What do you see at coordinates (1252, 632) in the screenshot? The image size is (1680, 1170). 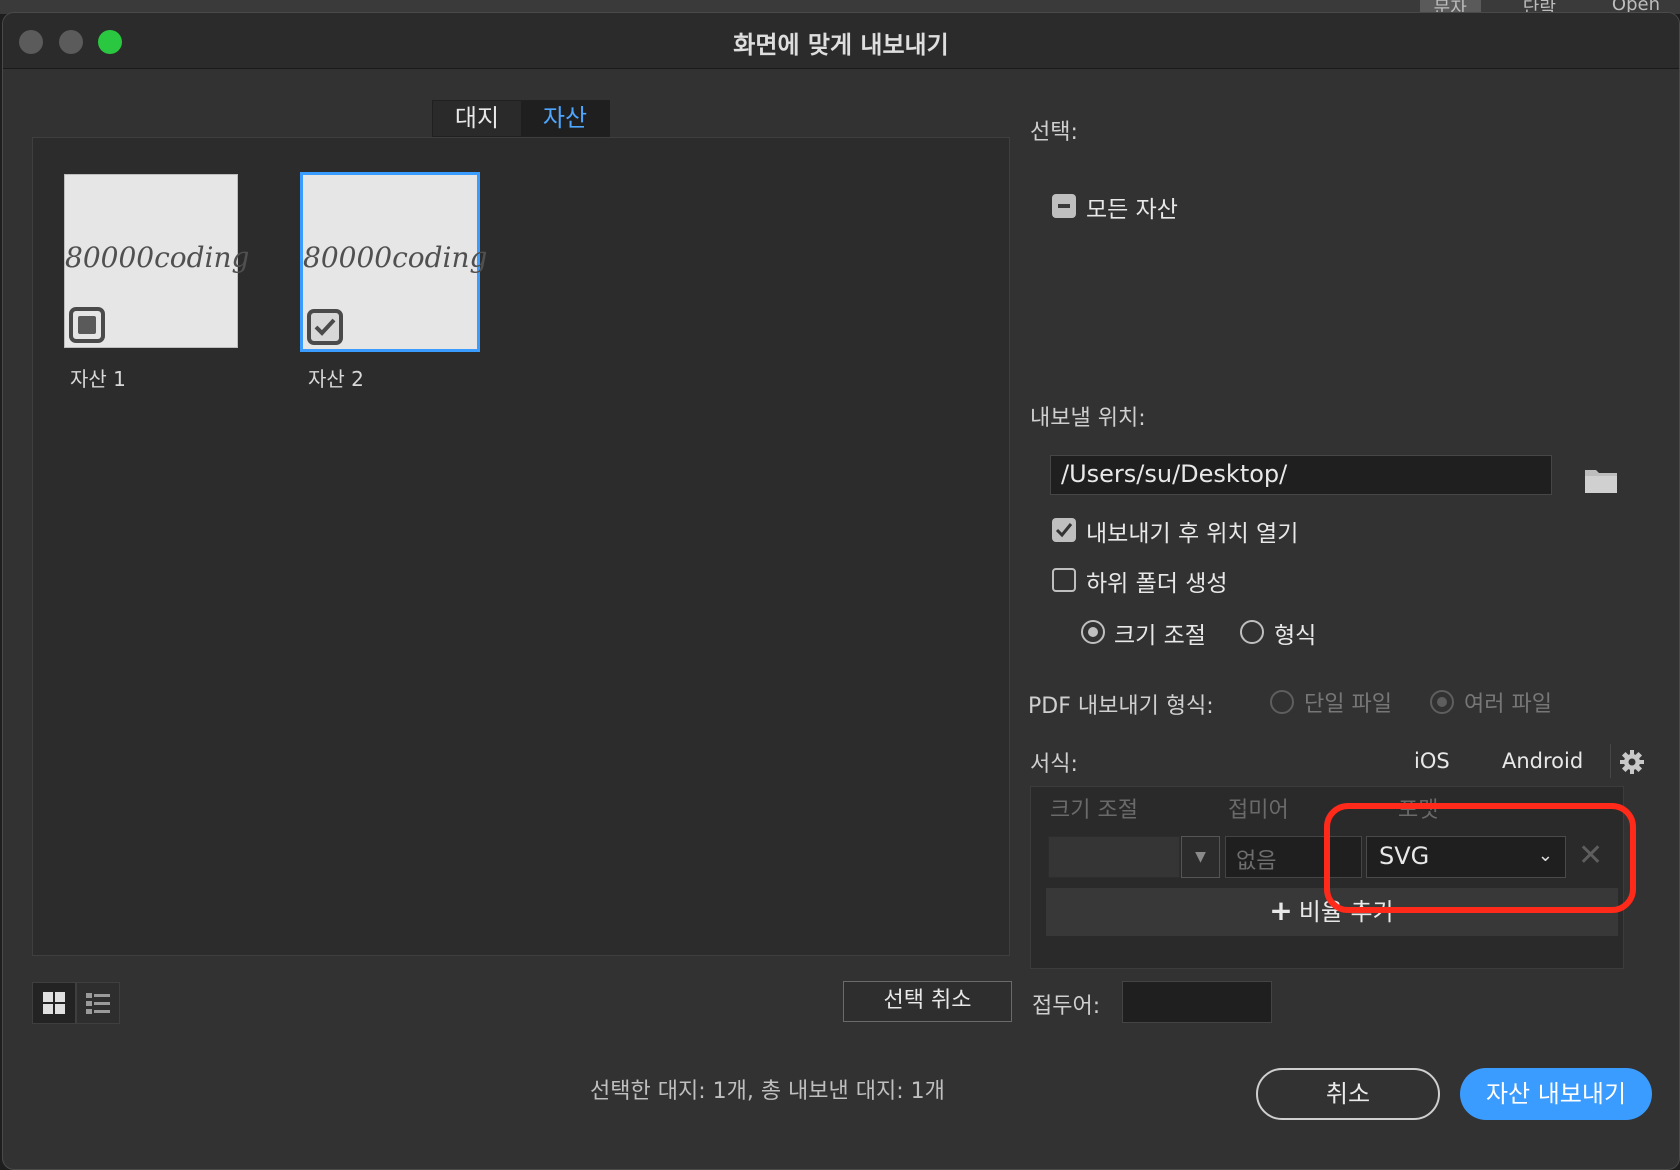 I see `subfolder-by-format-radio` at bounding box center [1252, 632].